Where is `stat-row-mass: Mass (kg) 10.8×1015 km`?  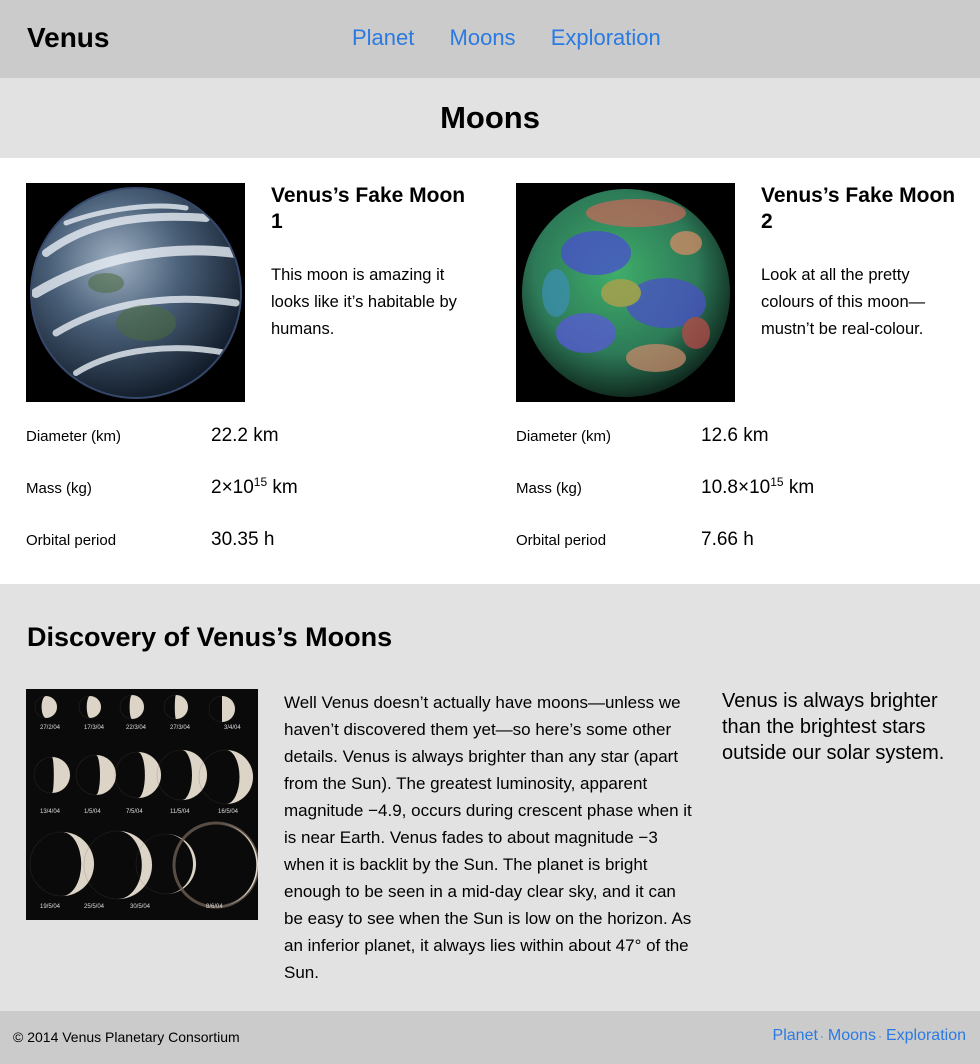 stat-row-mass: Mass (kg) 10.8×1015 km is located at coordinates (741, 493).